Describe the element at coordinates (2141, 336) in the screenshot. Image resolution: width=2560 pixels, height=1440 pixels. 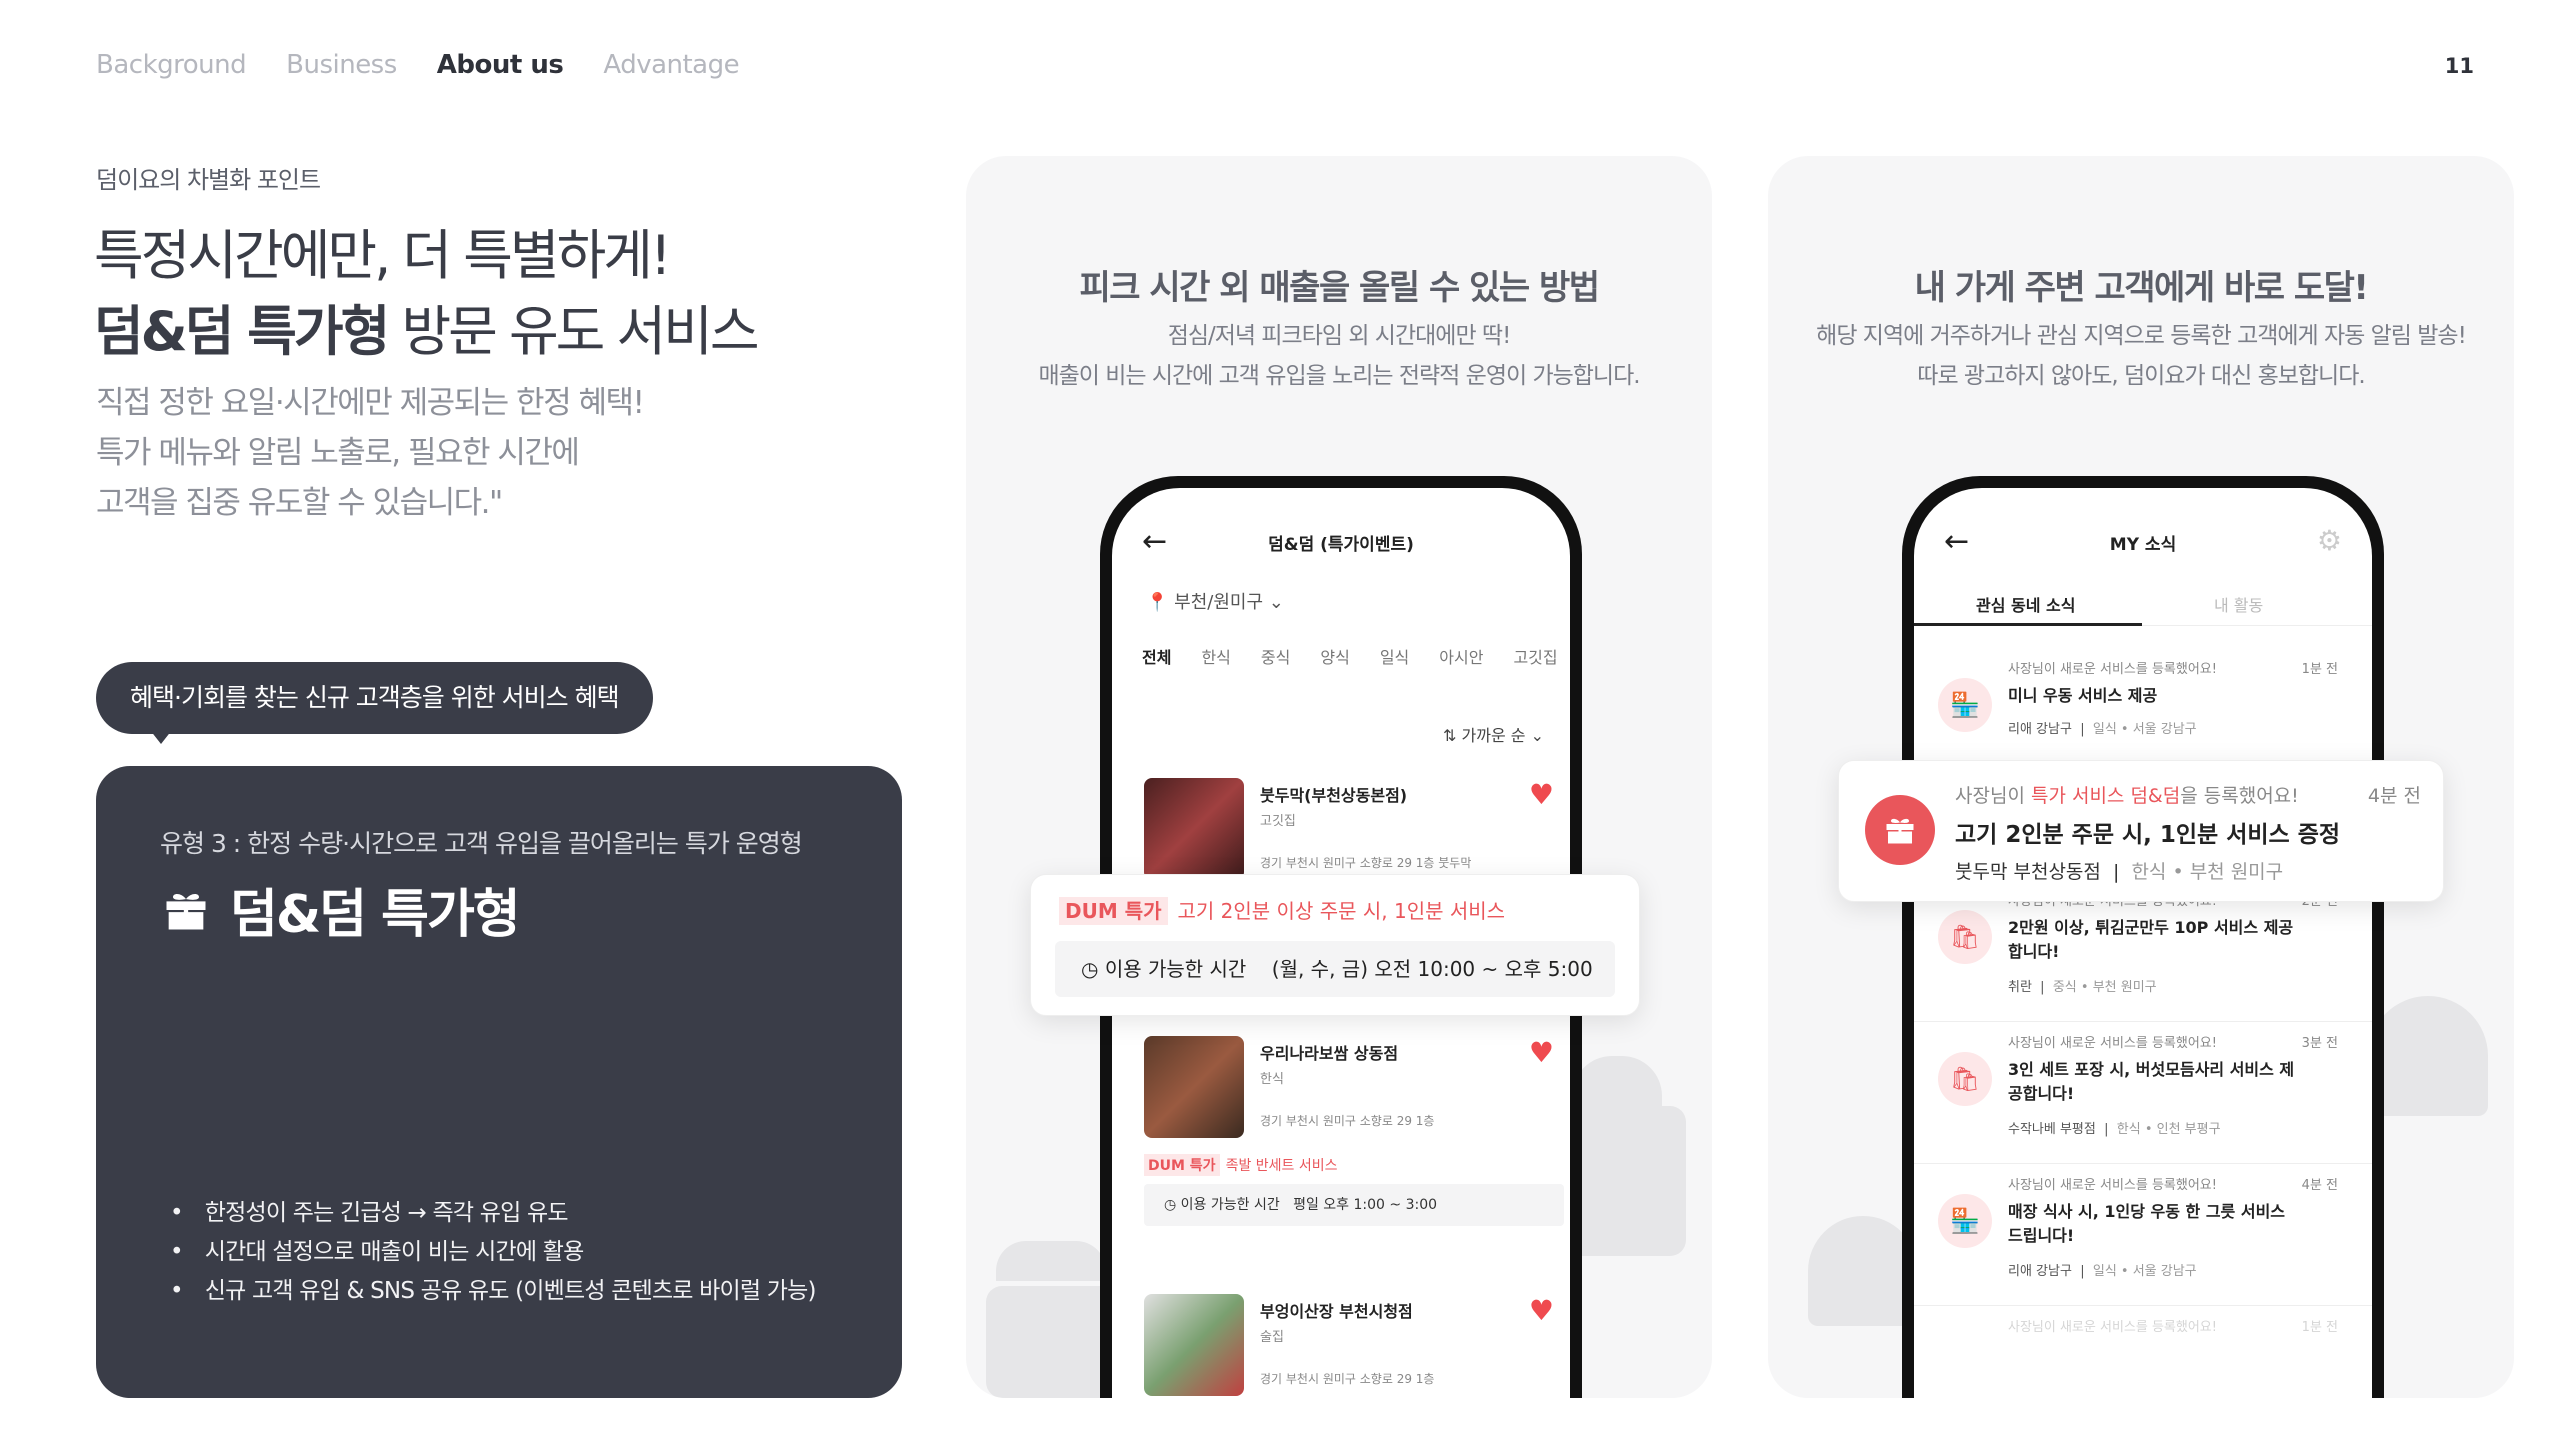
I see `panel-desc-line: 해당 지역에 거주하거나 관심 지역으로 등록한 고객에게 자동 알림 발송!` at that location.